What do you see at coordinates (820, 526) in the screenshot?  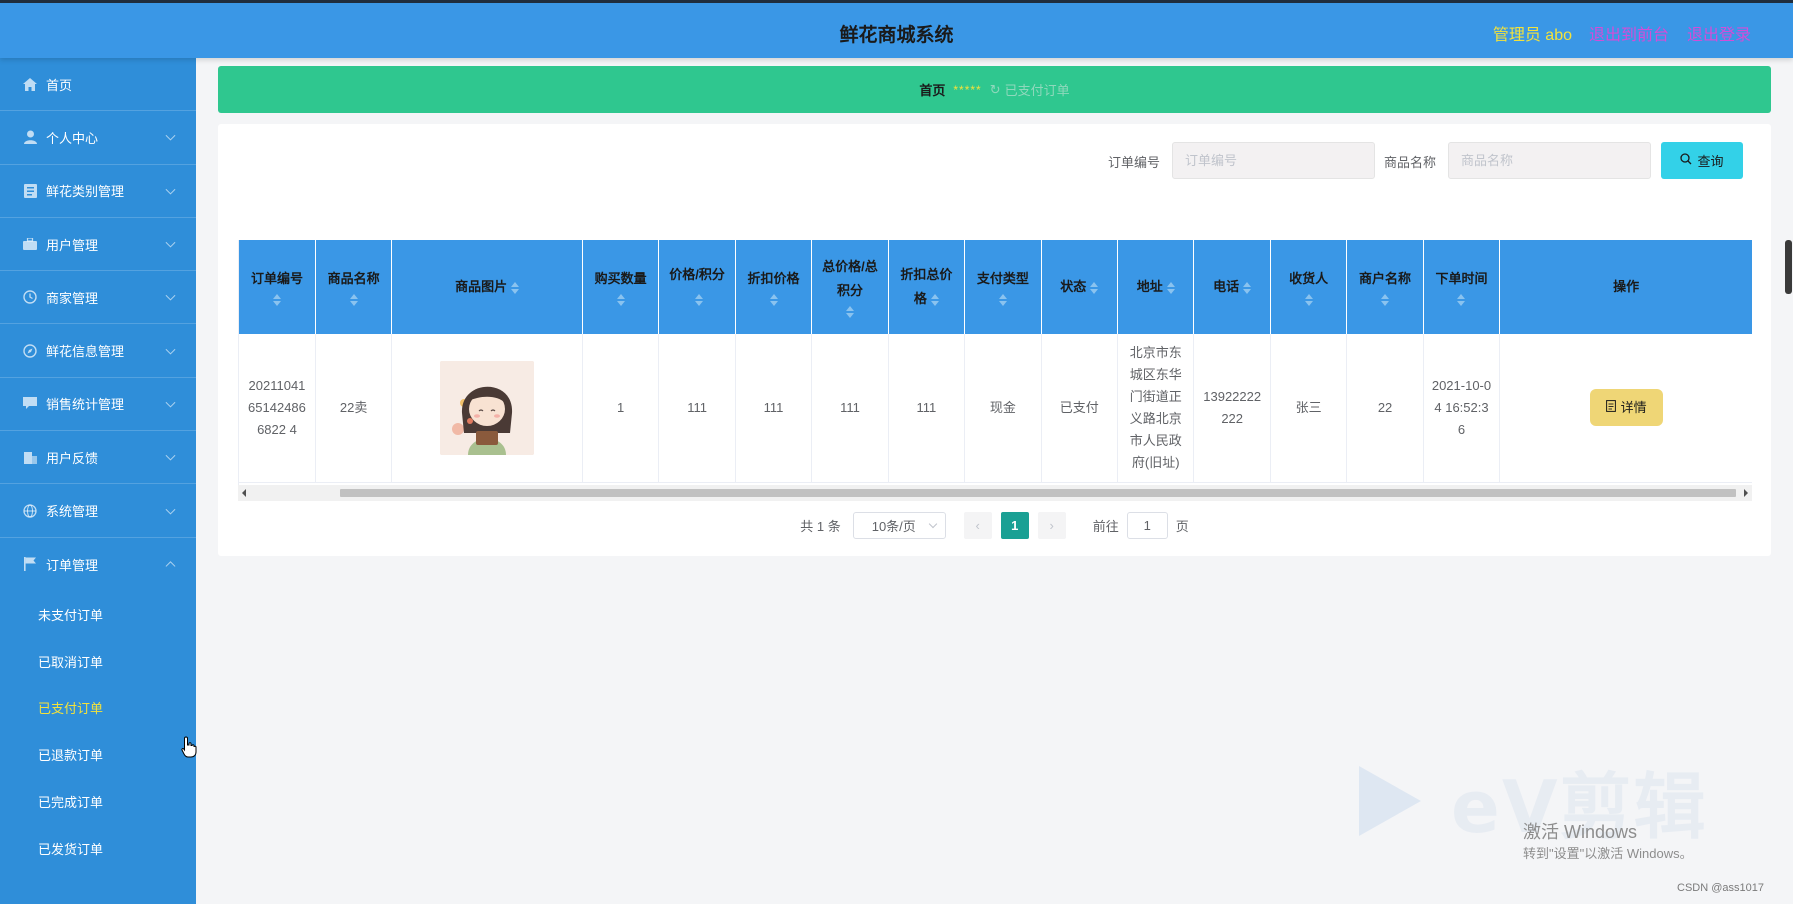 I see `pagination-total: 共 1 条` at bounding box center [820, 526].